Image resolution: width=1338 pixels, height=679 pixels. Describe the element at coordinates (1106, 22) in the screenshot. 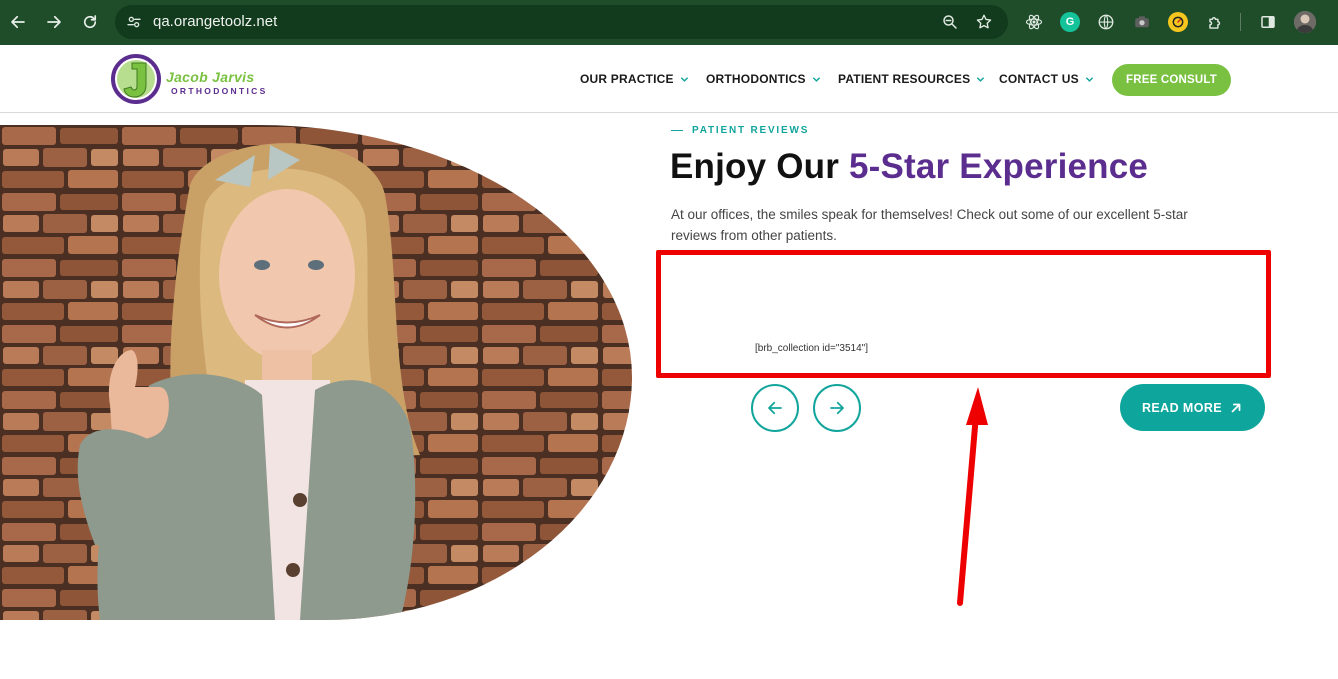

I see `globe-icon` at that location.